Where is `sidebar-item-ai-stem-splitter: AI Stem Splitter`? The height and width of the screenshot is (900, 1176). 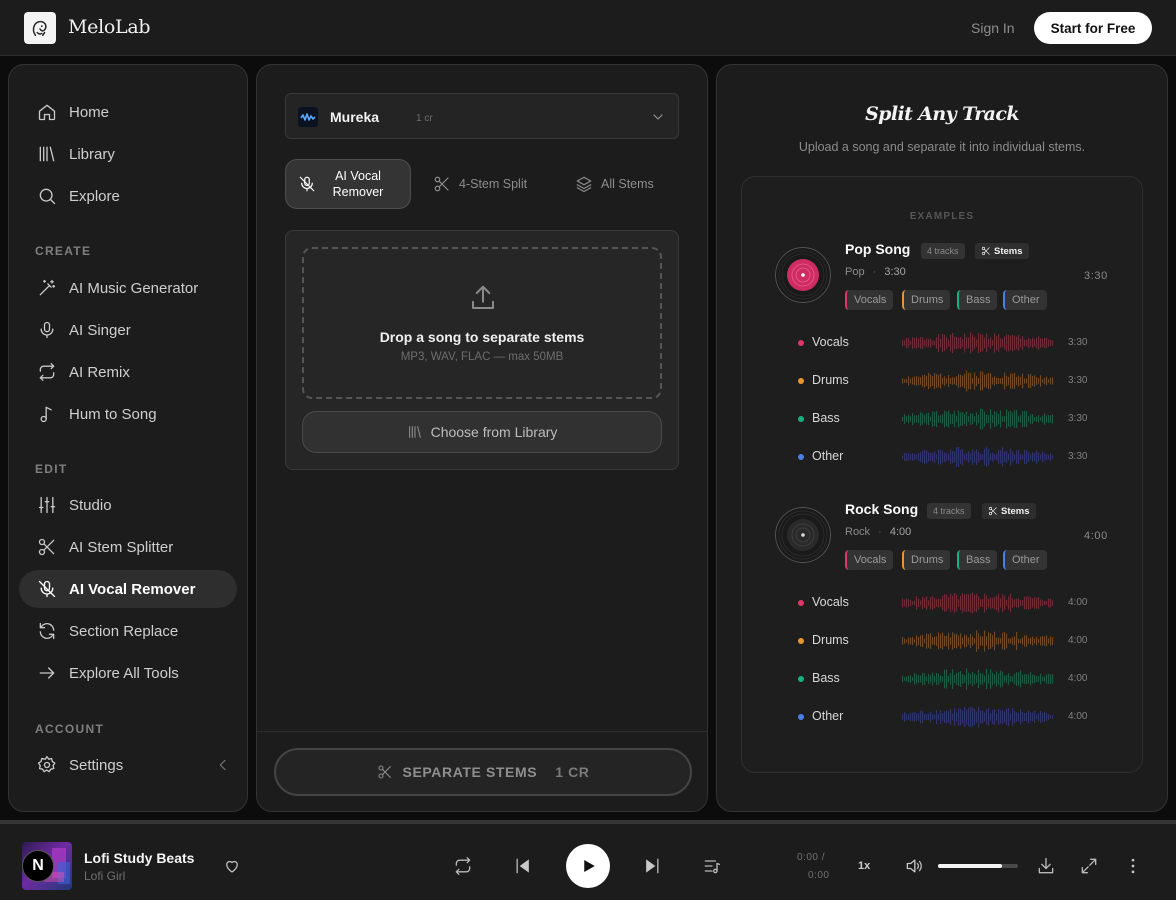 sidebar-item-ai-stem-splitter: AI Stem Splitter is located at coordinates (128, 547).